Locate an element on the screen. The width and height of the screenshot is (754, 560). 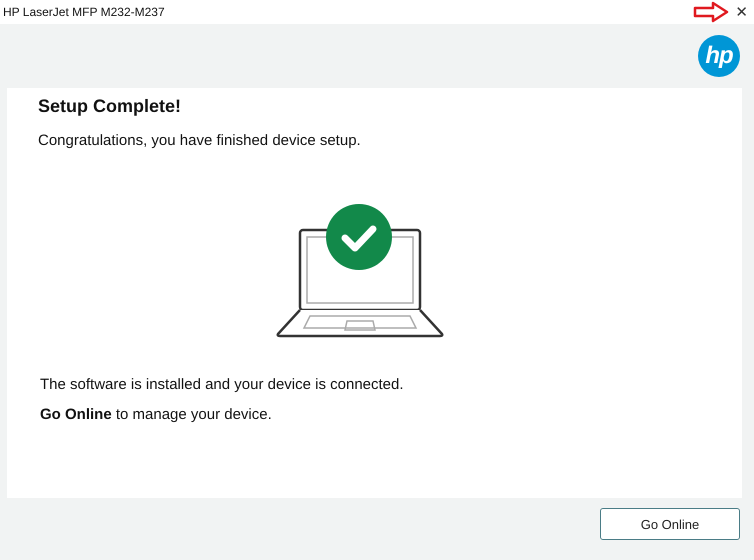
status-text: The software is installed and your device is connected. is located at coordinates (222, 384).